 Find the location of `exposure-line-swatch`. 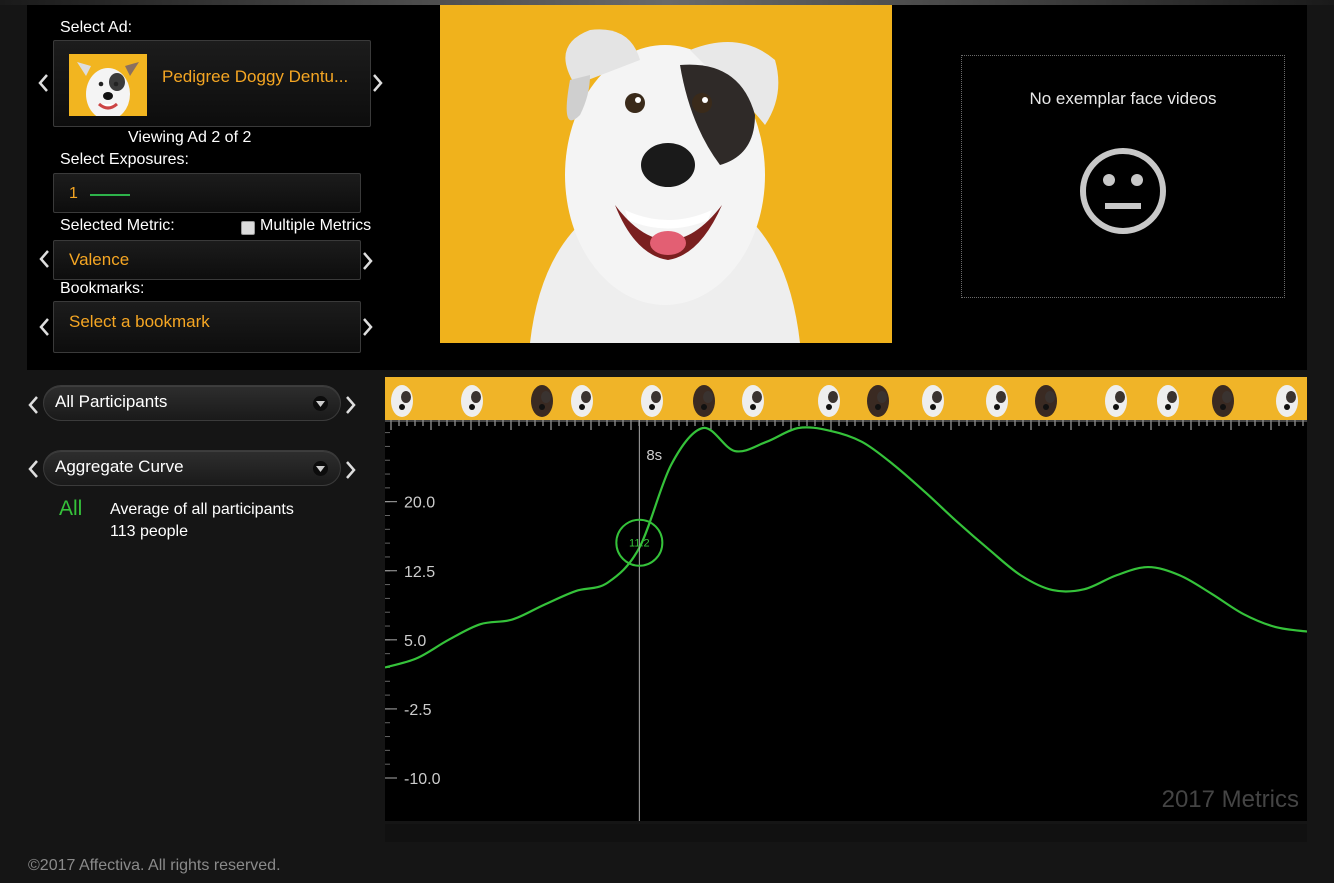

exposure-line-swatch is located at coordinates (110, 195).